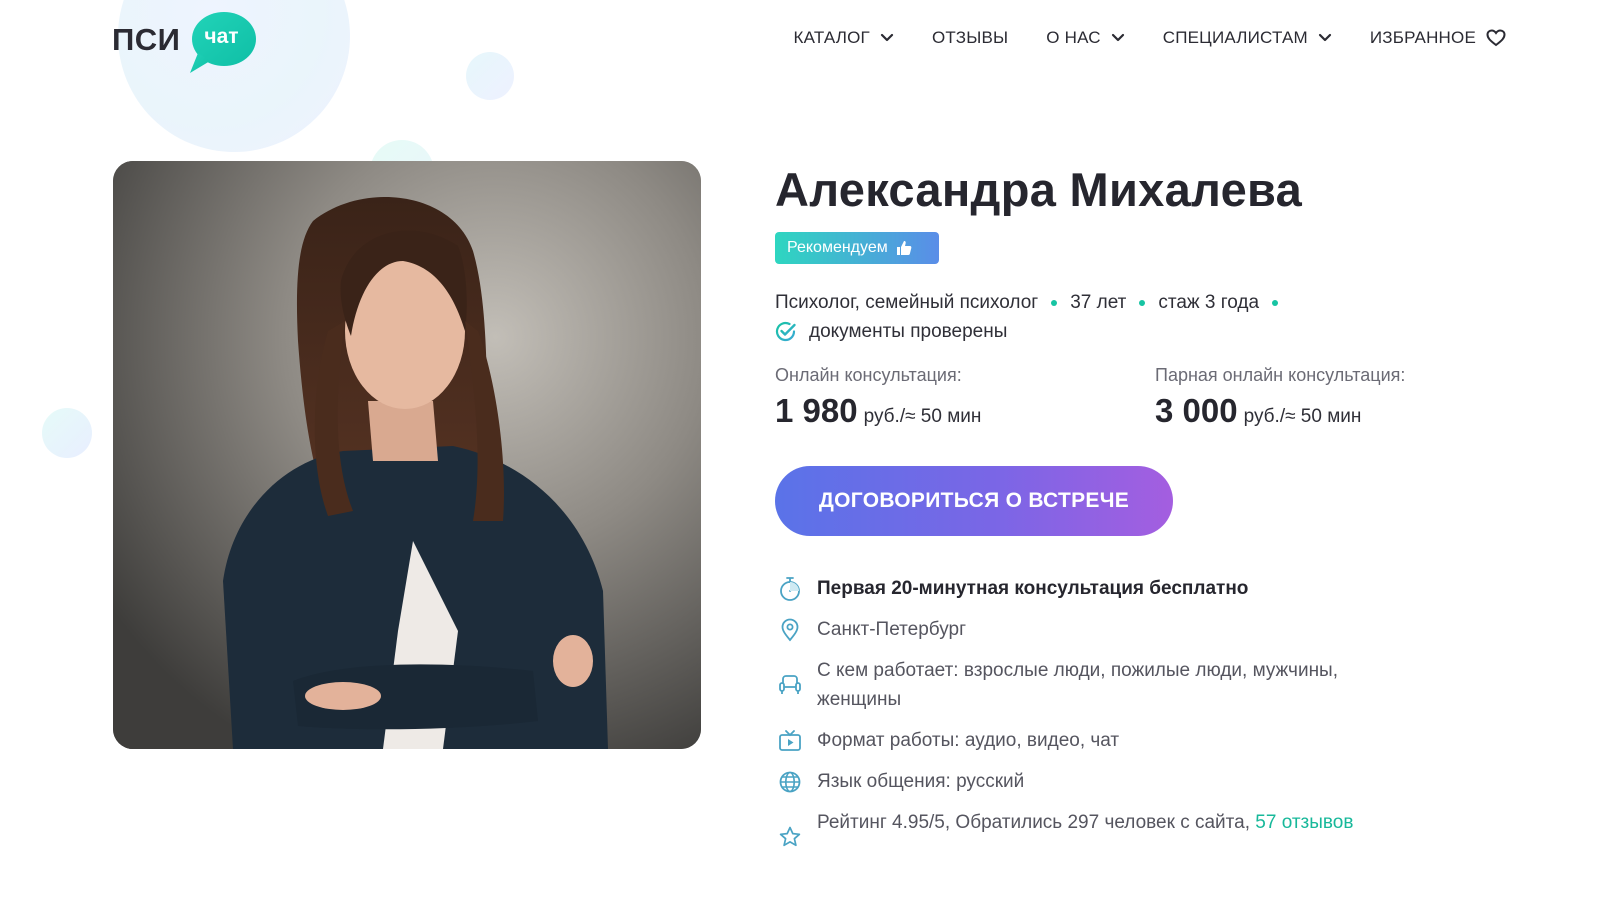 Image resolution: width=1600 pixels, height=905 pixels. What do you see at coordinates (790, 588) in the screenshot?
I see `stopwatch-icon` at bounding box center [790, 588].